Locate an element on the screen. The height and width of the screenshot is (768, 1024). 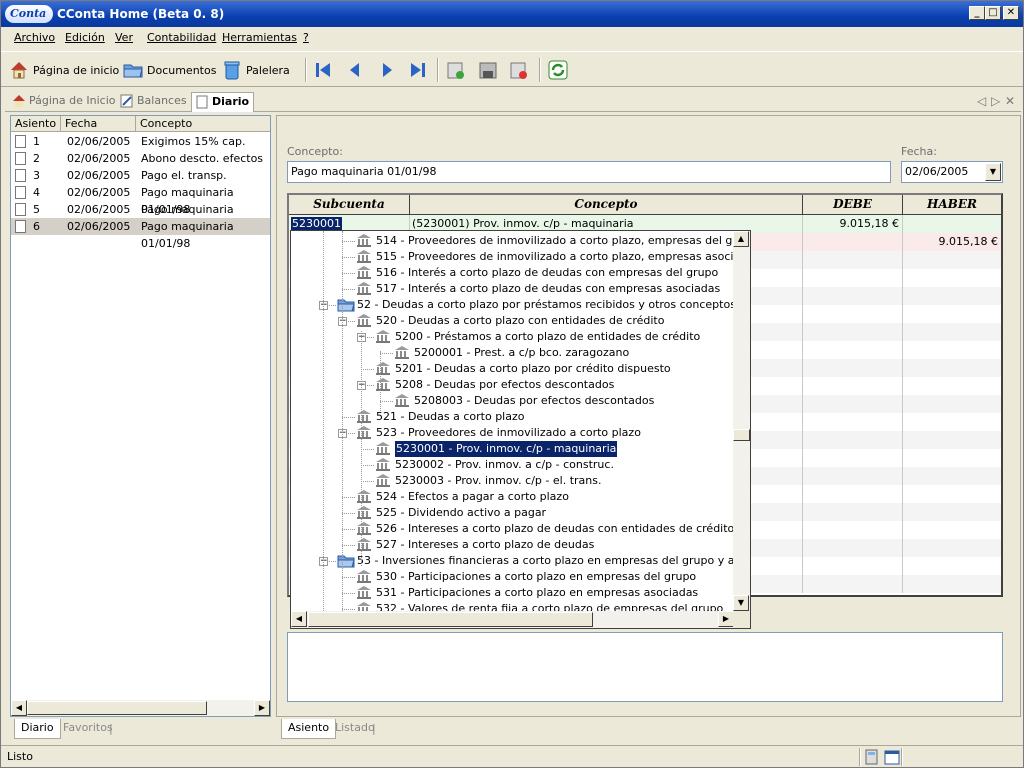
fecha-field: 02/06/2005 ▼ is located at coordinates (952, 172).